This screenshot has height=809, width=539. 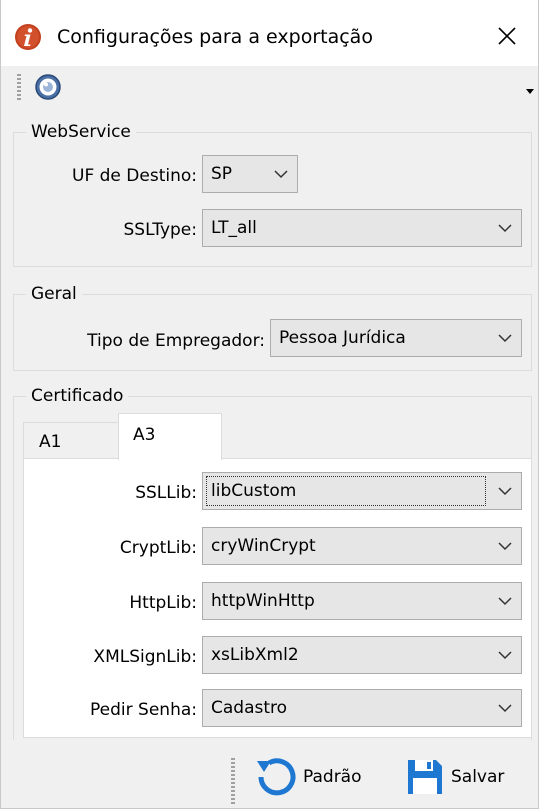 I want to click on title-bar: Configurações para a exportação, so click(x=269, y=33).